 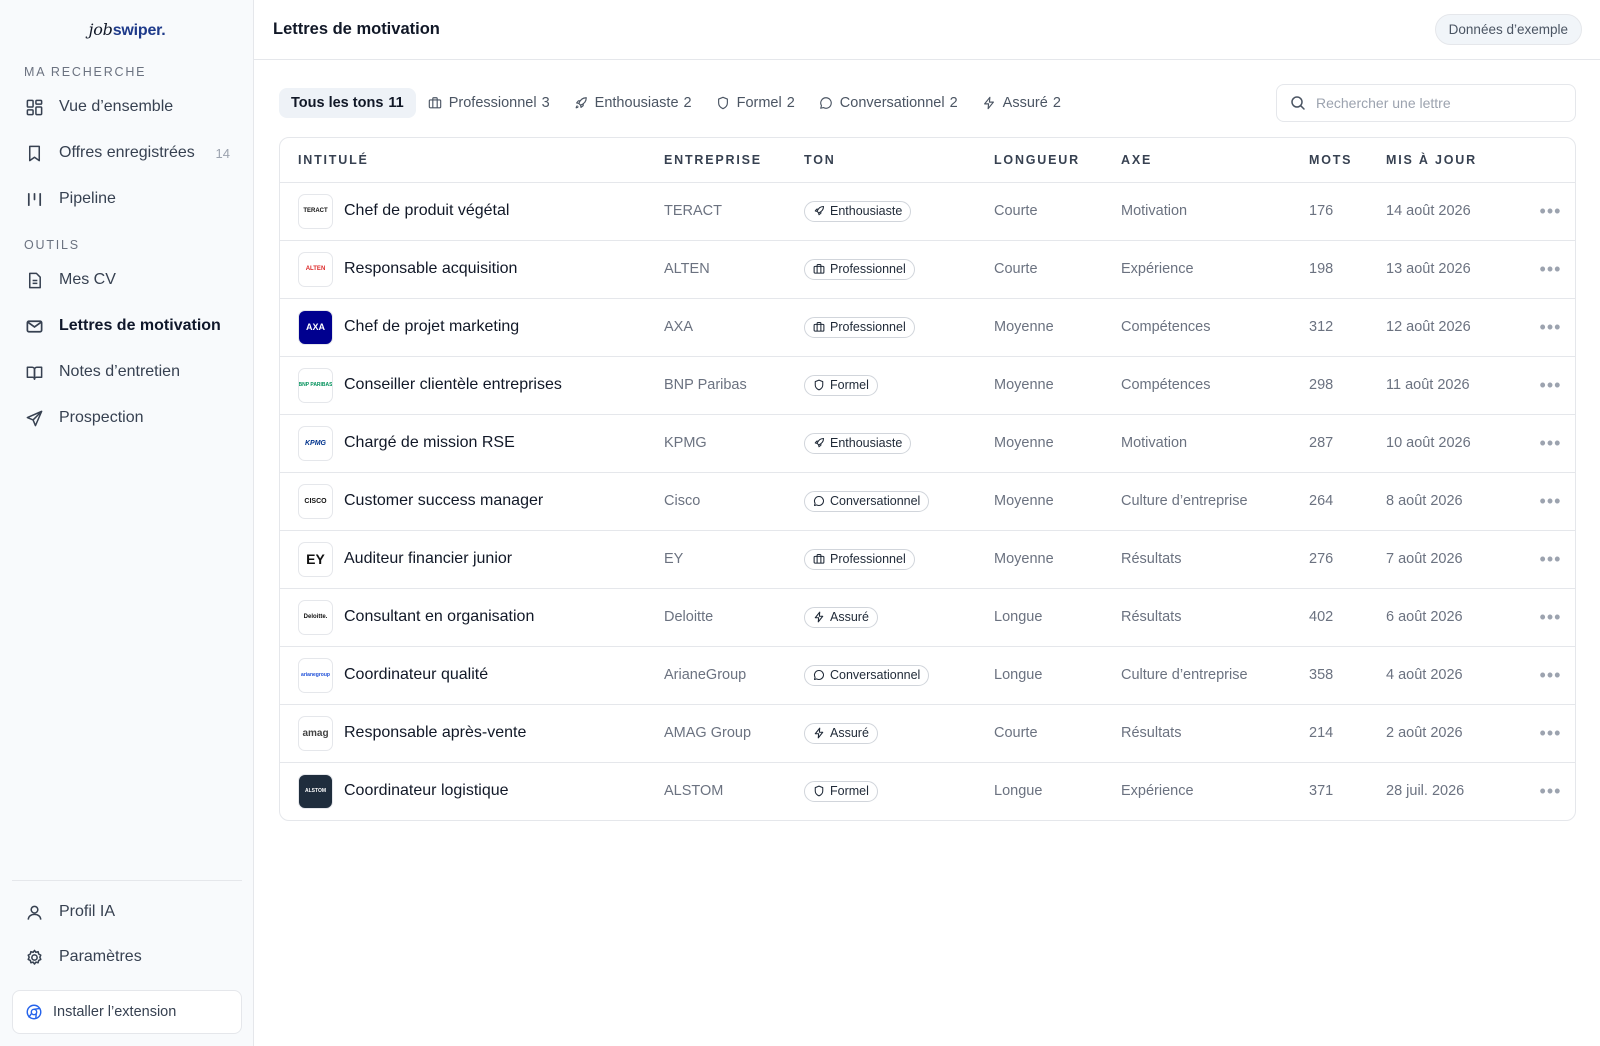 What do you see at coordinates (1437, 160) in the screenshot?
I see `column-header: MIS À JOUR` at bounding box center [1437, 160].